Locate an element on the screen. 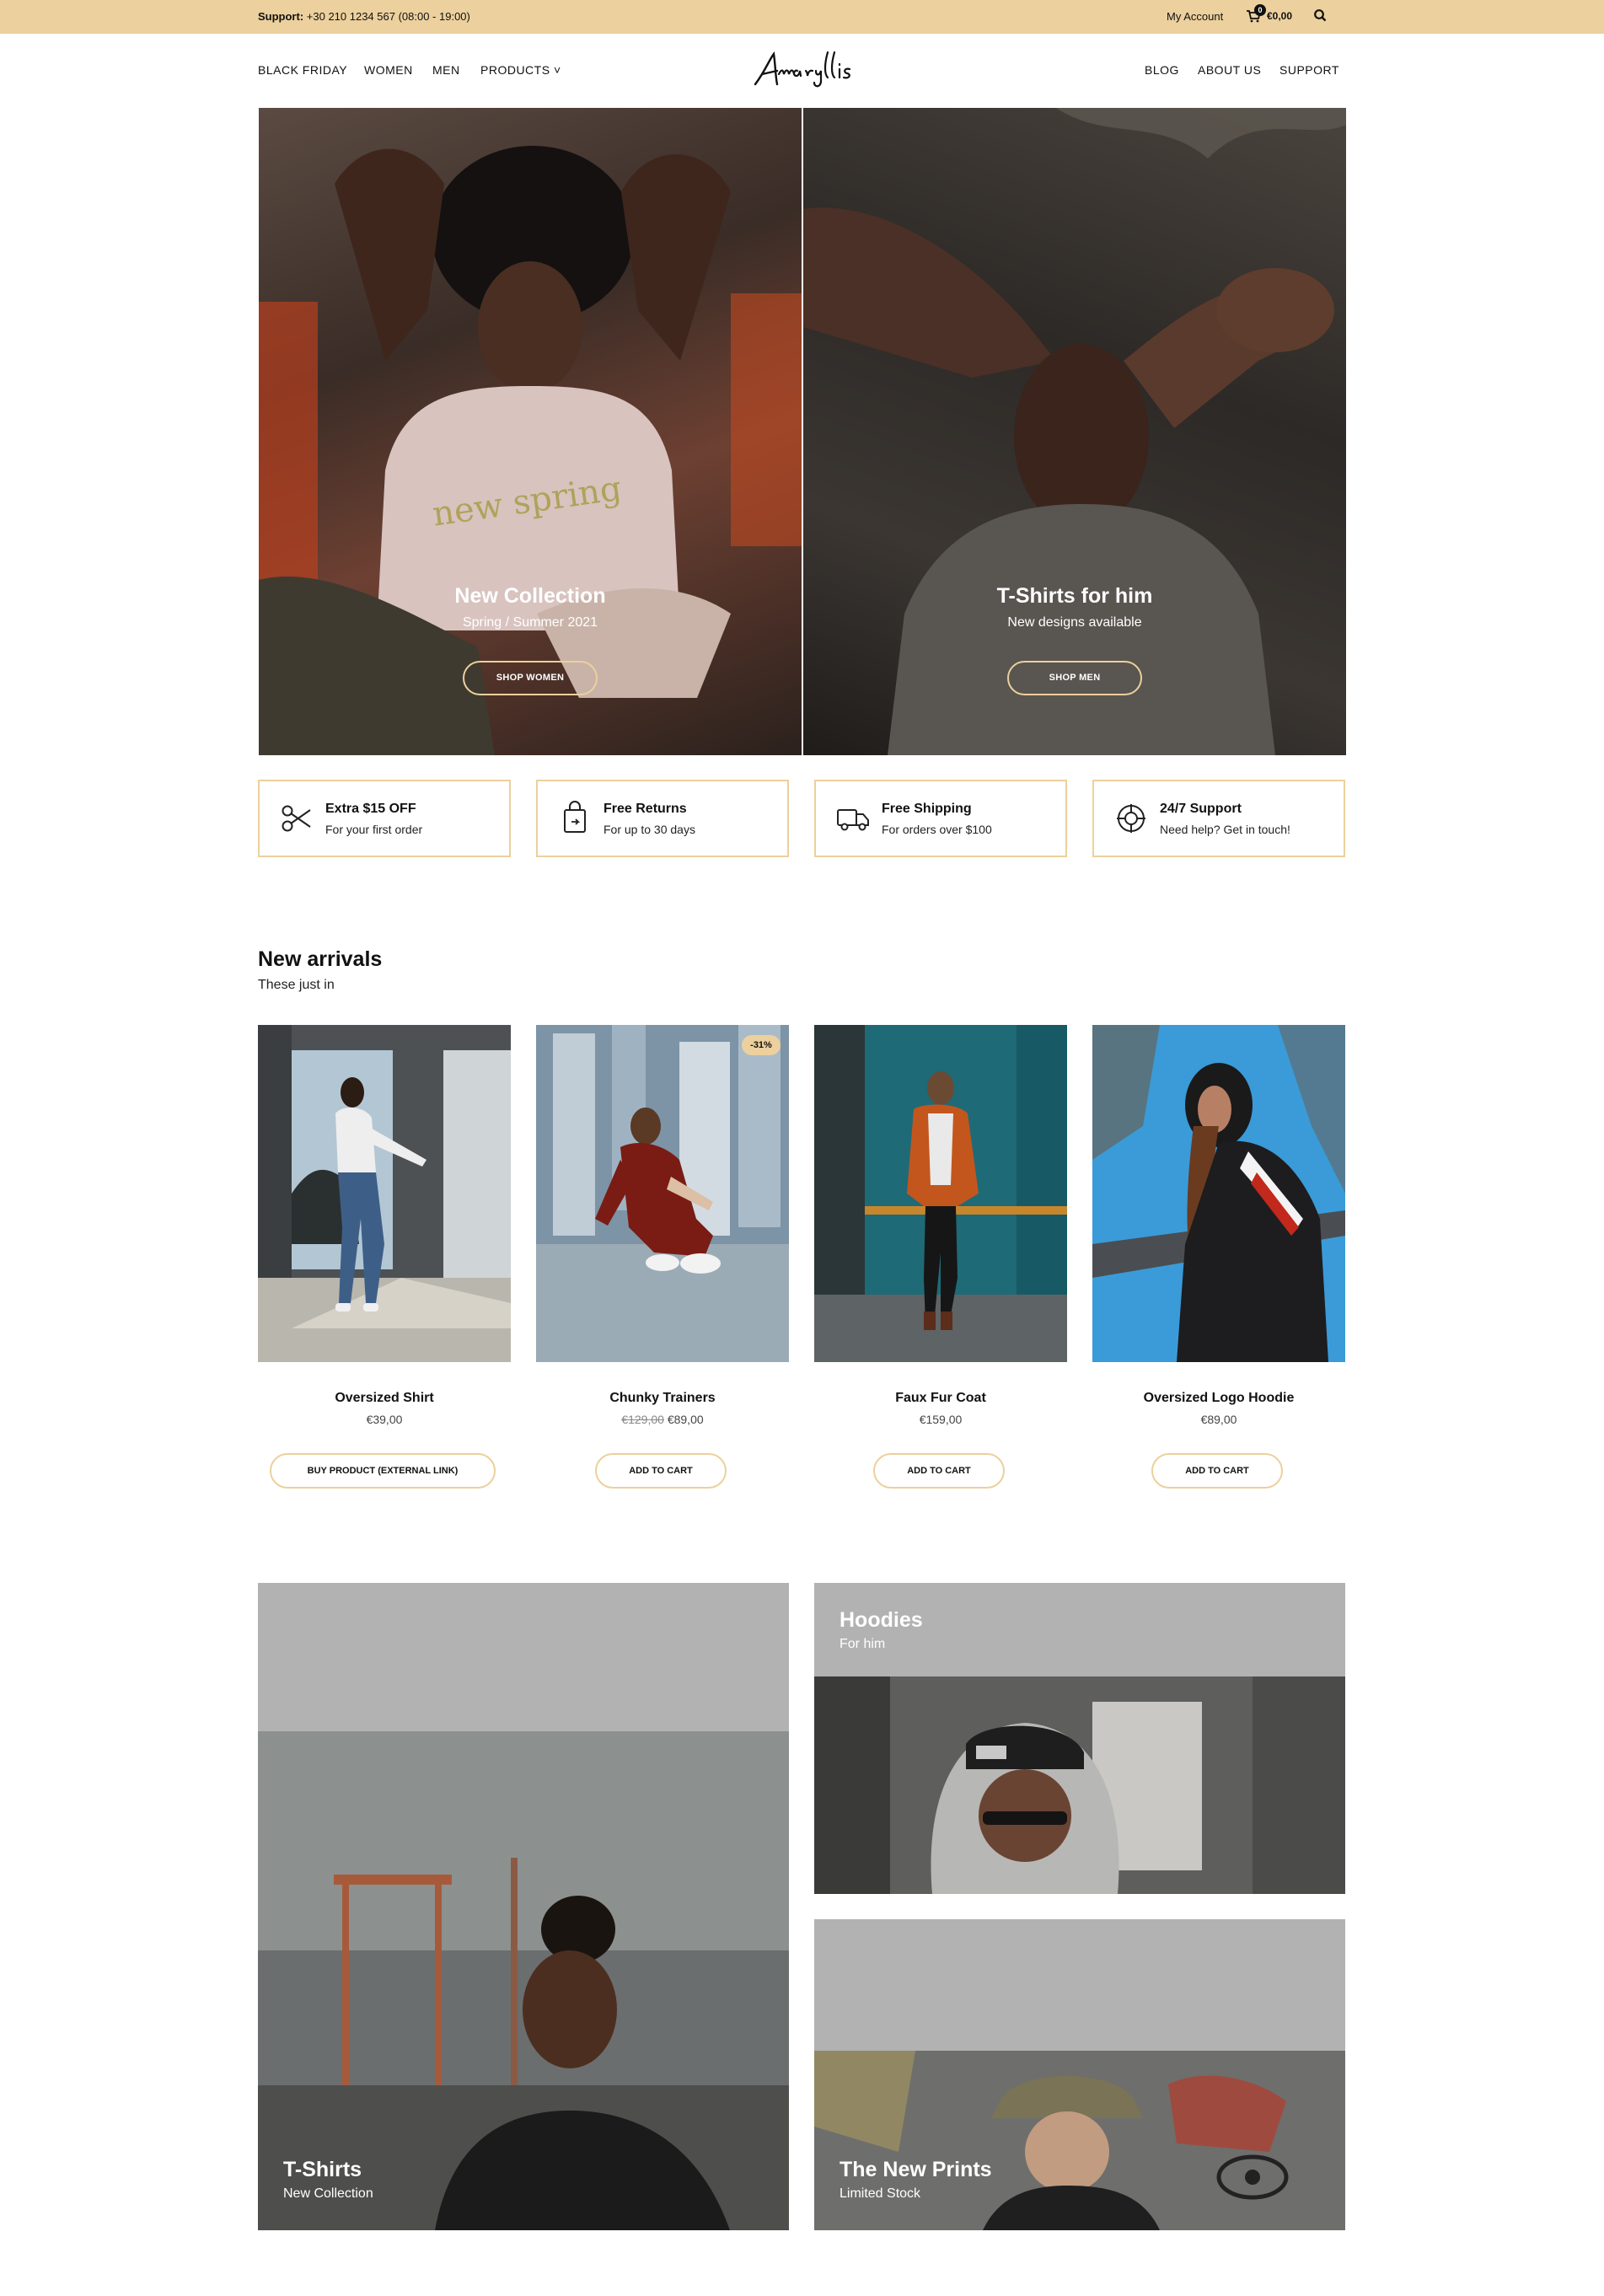 The image size is (1604, 2296). product-price: €39,00 is located at coordinates (384, 1419).